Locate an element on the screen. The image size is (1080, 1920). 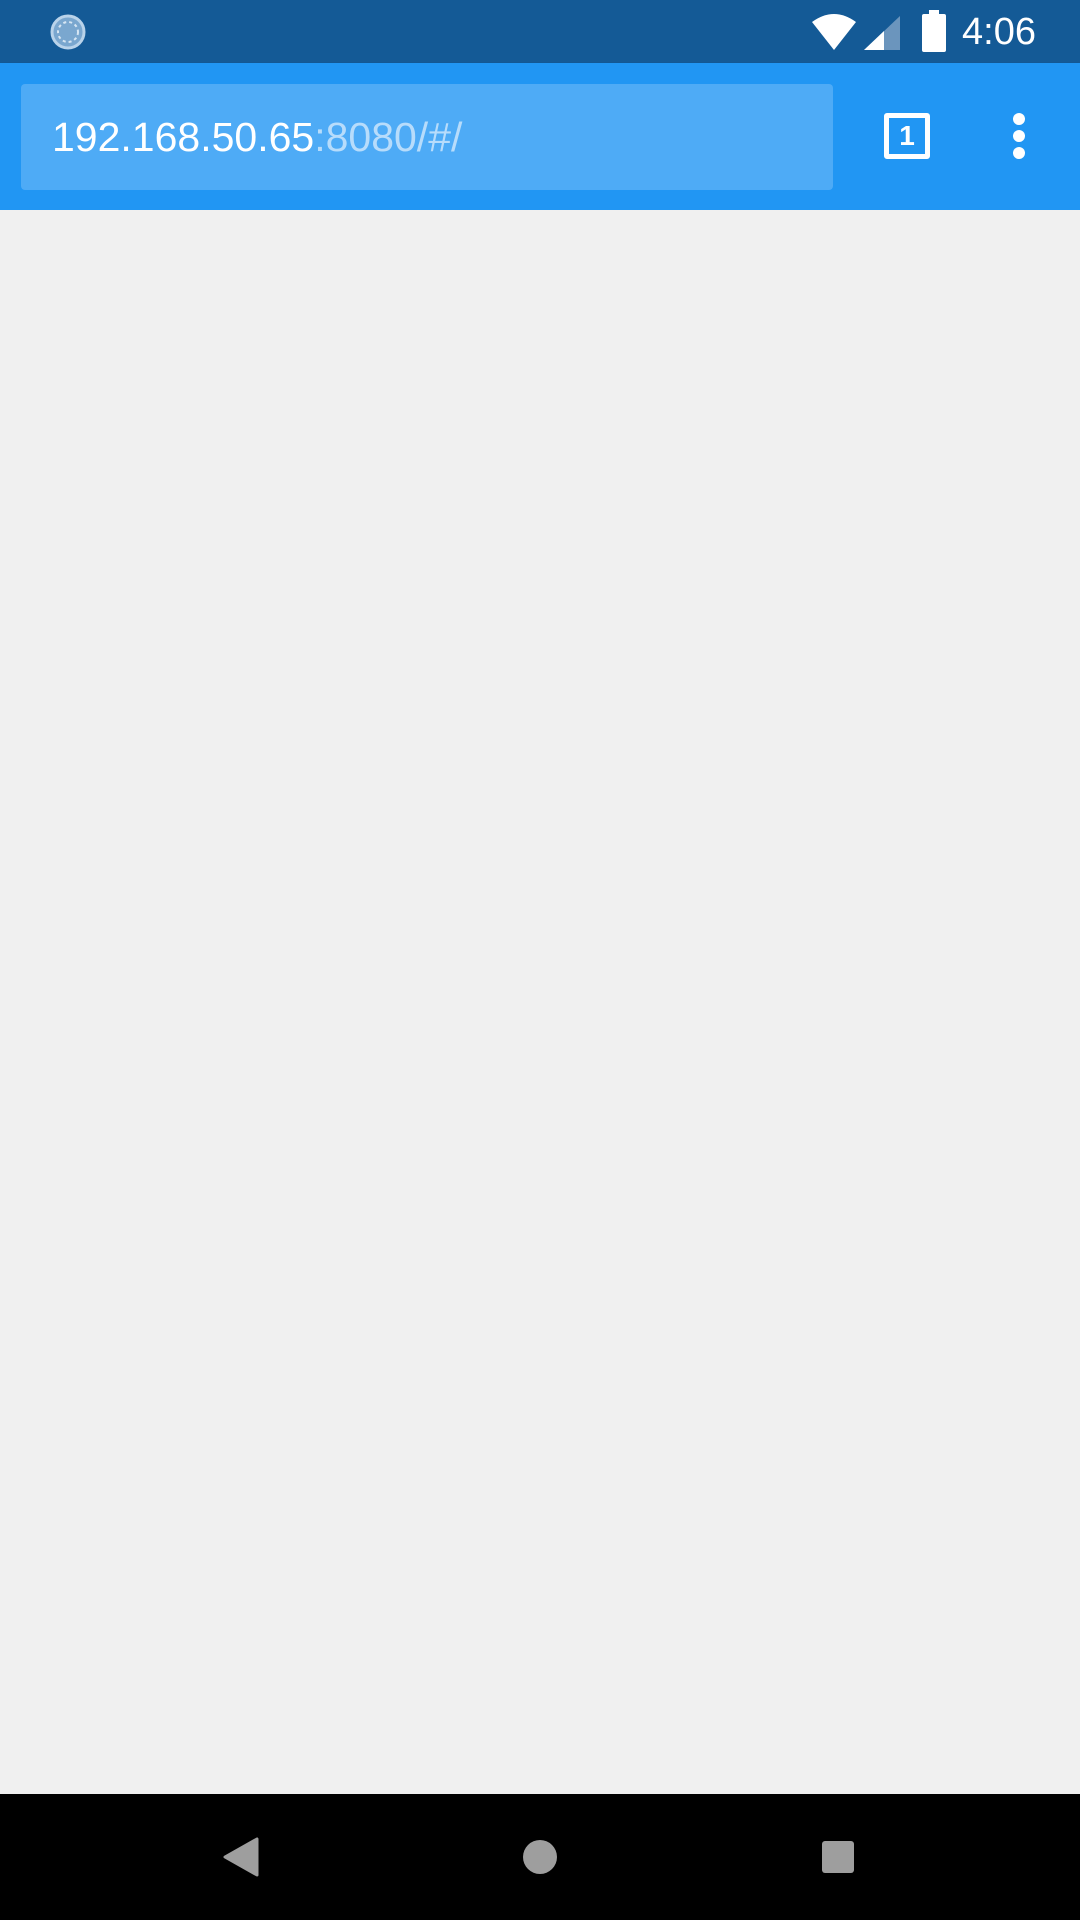
home-icon is located at coordinates (540, 1857).